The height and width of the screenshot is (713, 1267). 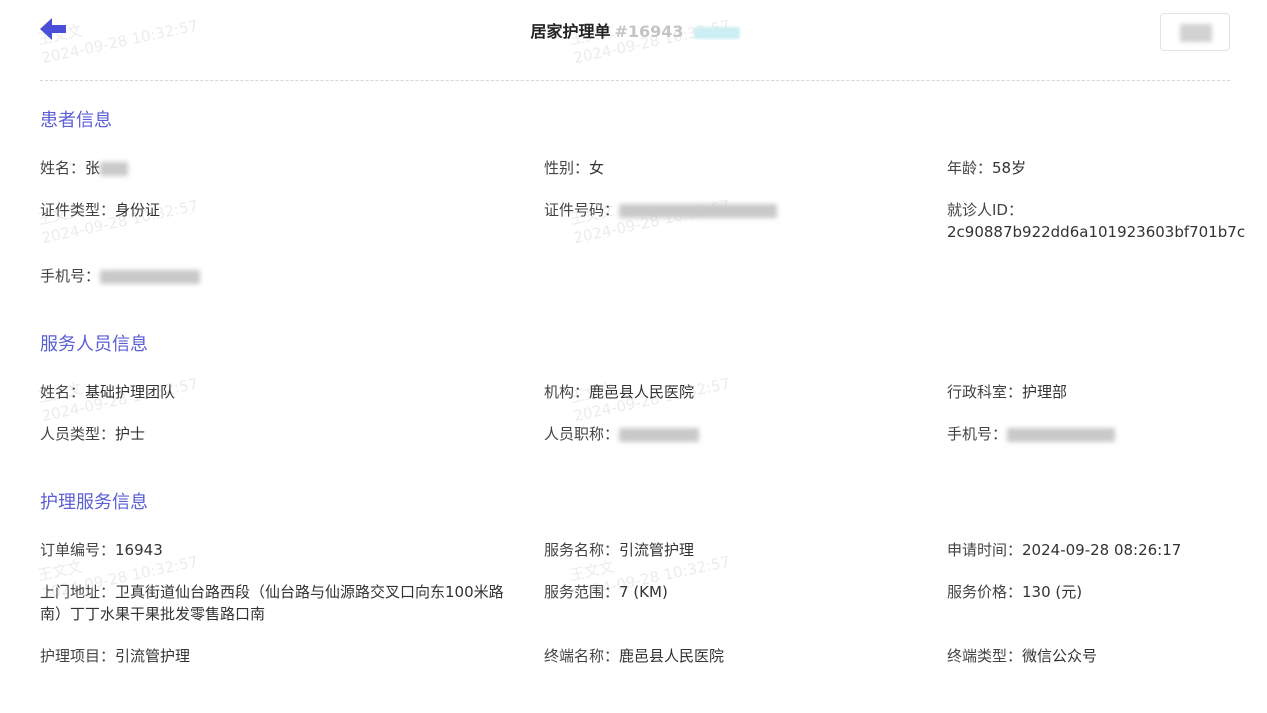 I want to click on patient-id-number: 证件号码：, so click(x=661, y=210).